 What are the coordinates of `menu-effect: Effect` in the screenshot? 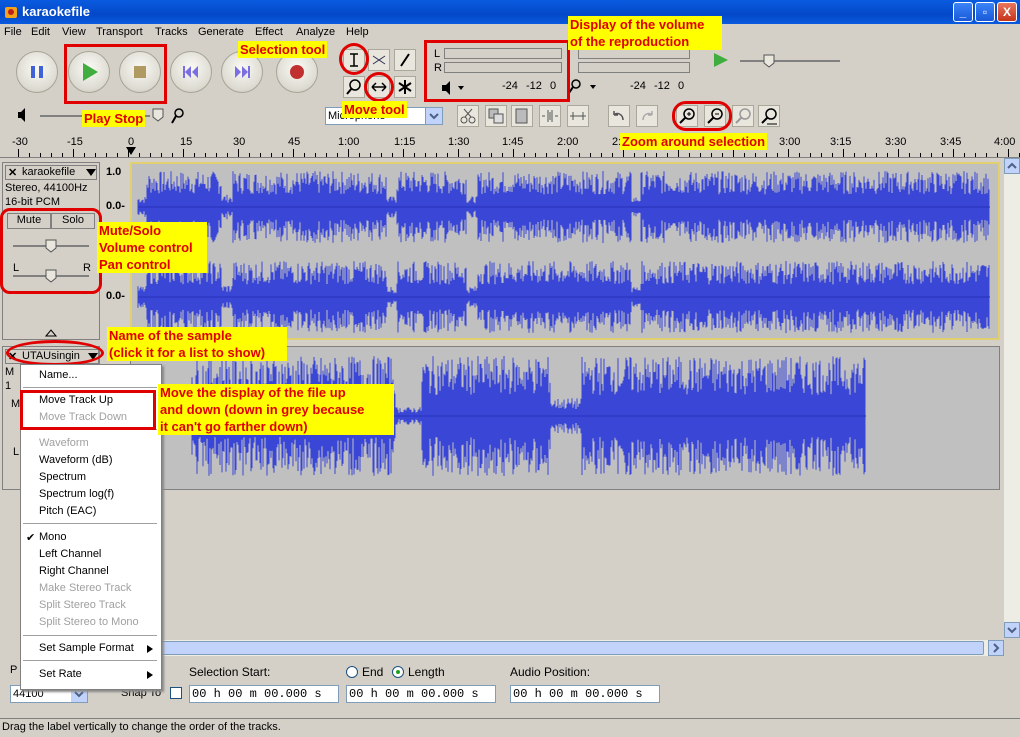 It's located at (269, 32).